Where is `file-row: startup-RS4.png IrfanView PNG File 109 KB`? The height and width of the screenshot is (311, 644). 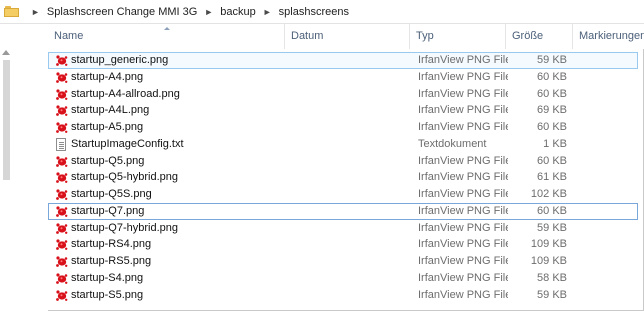 file-row: startup-RS4.png IrfanView PNG File 109 KB is located at coordinates (343, 244).